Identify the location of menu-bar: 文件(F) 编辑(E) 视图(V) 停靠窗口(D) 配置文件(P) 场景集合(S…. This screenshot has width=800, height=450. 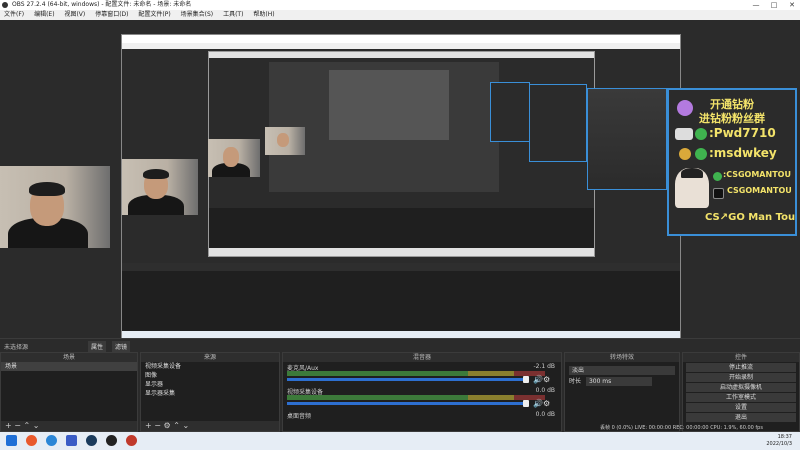
(400, 15).